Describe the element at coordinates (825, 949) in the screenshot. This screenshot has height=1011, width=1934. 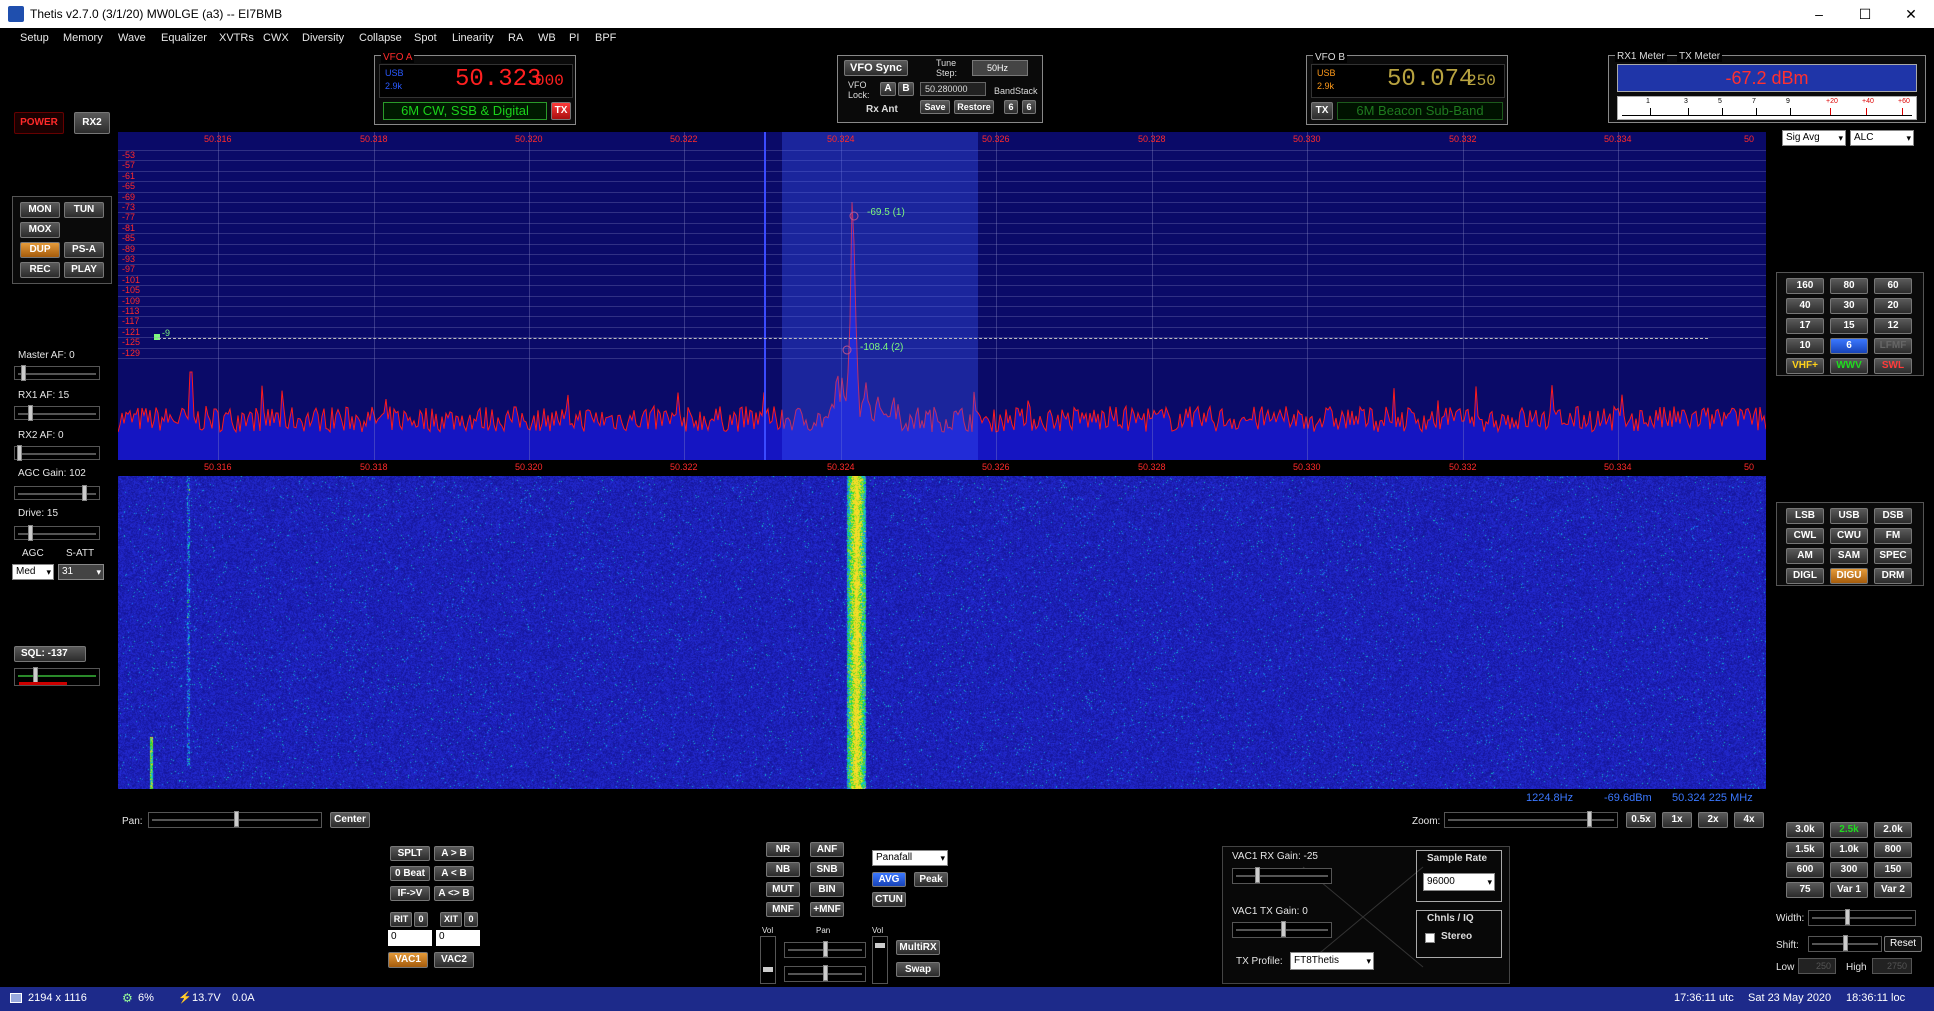
I see `rx1-pan-slider` at that location.